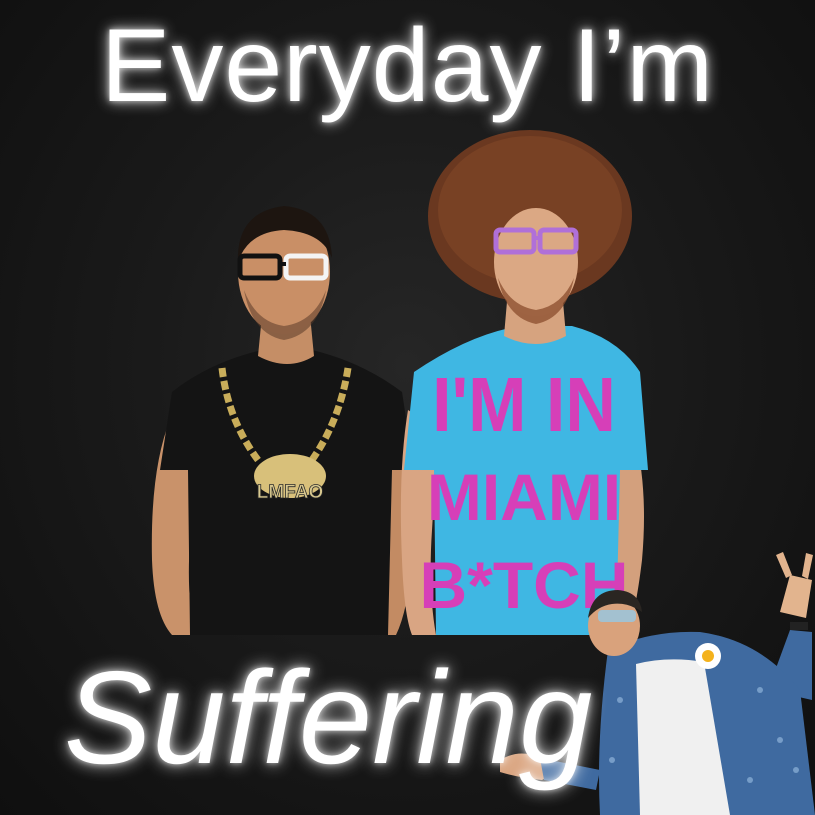 The image size is (815, 815). I want to click on shirt-print-line-1: I'M IN, so click(524, 404).